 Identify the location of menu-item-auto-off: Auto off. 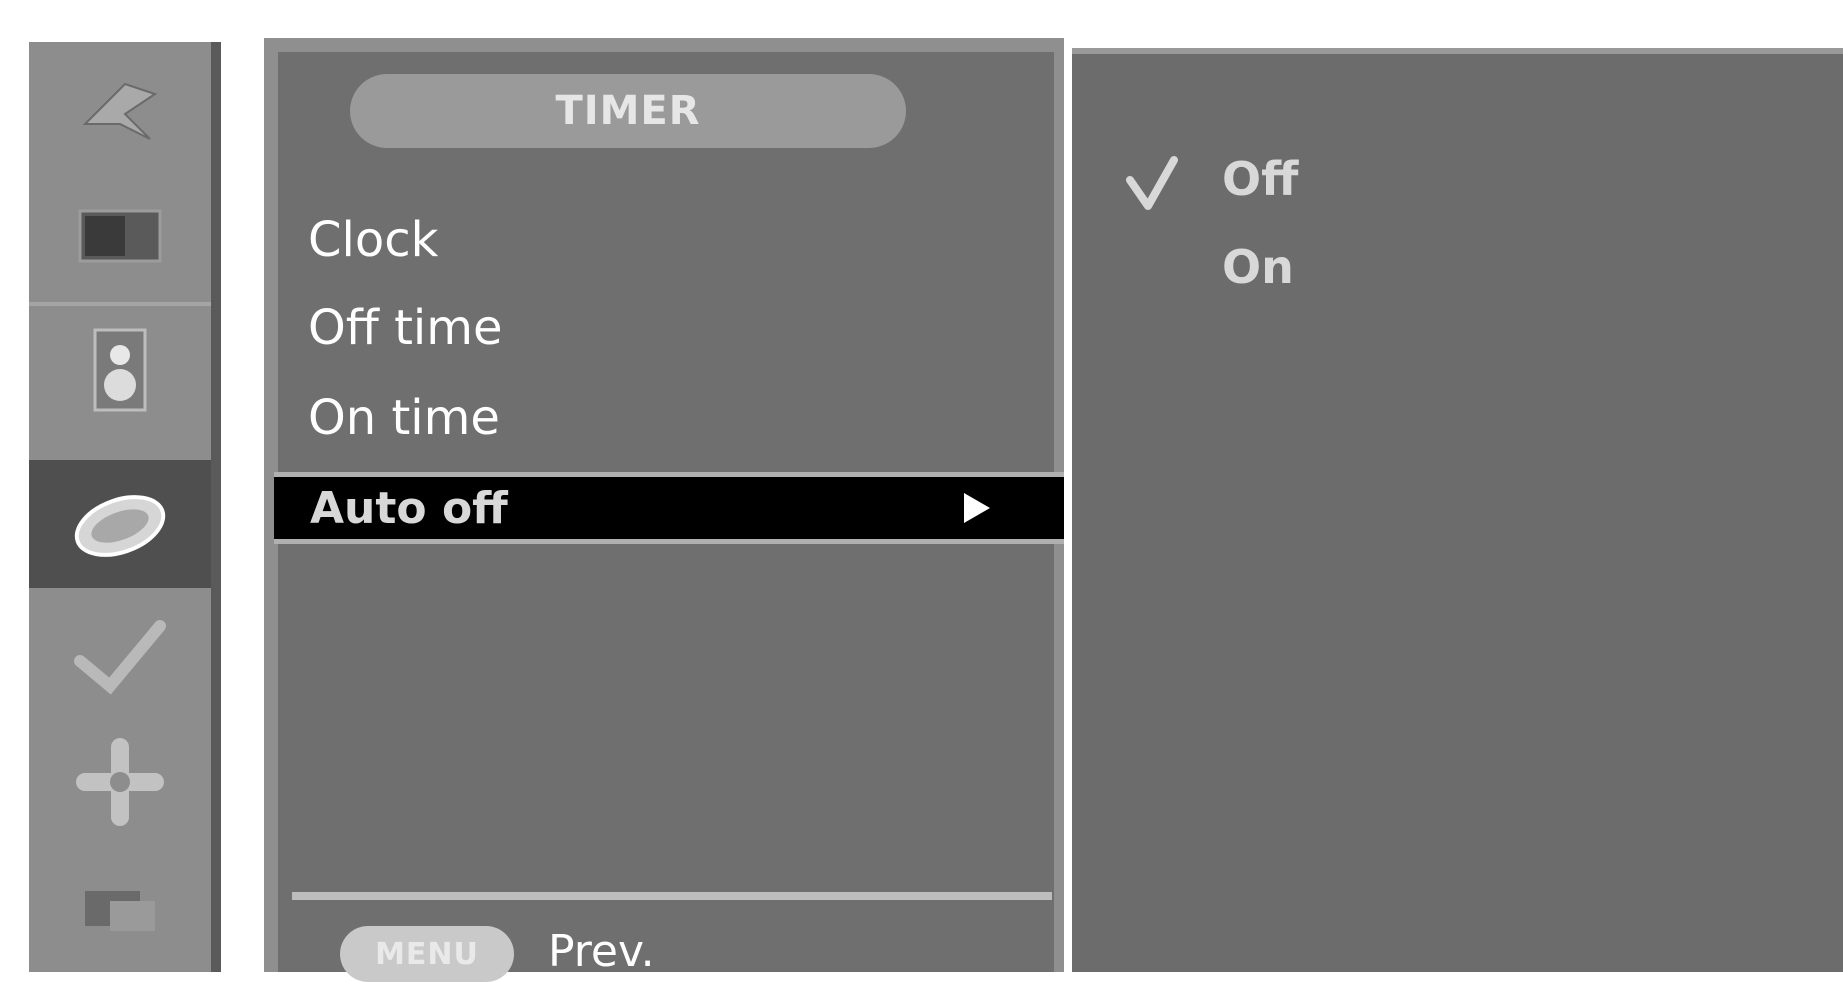
(669, 508).